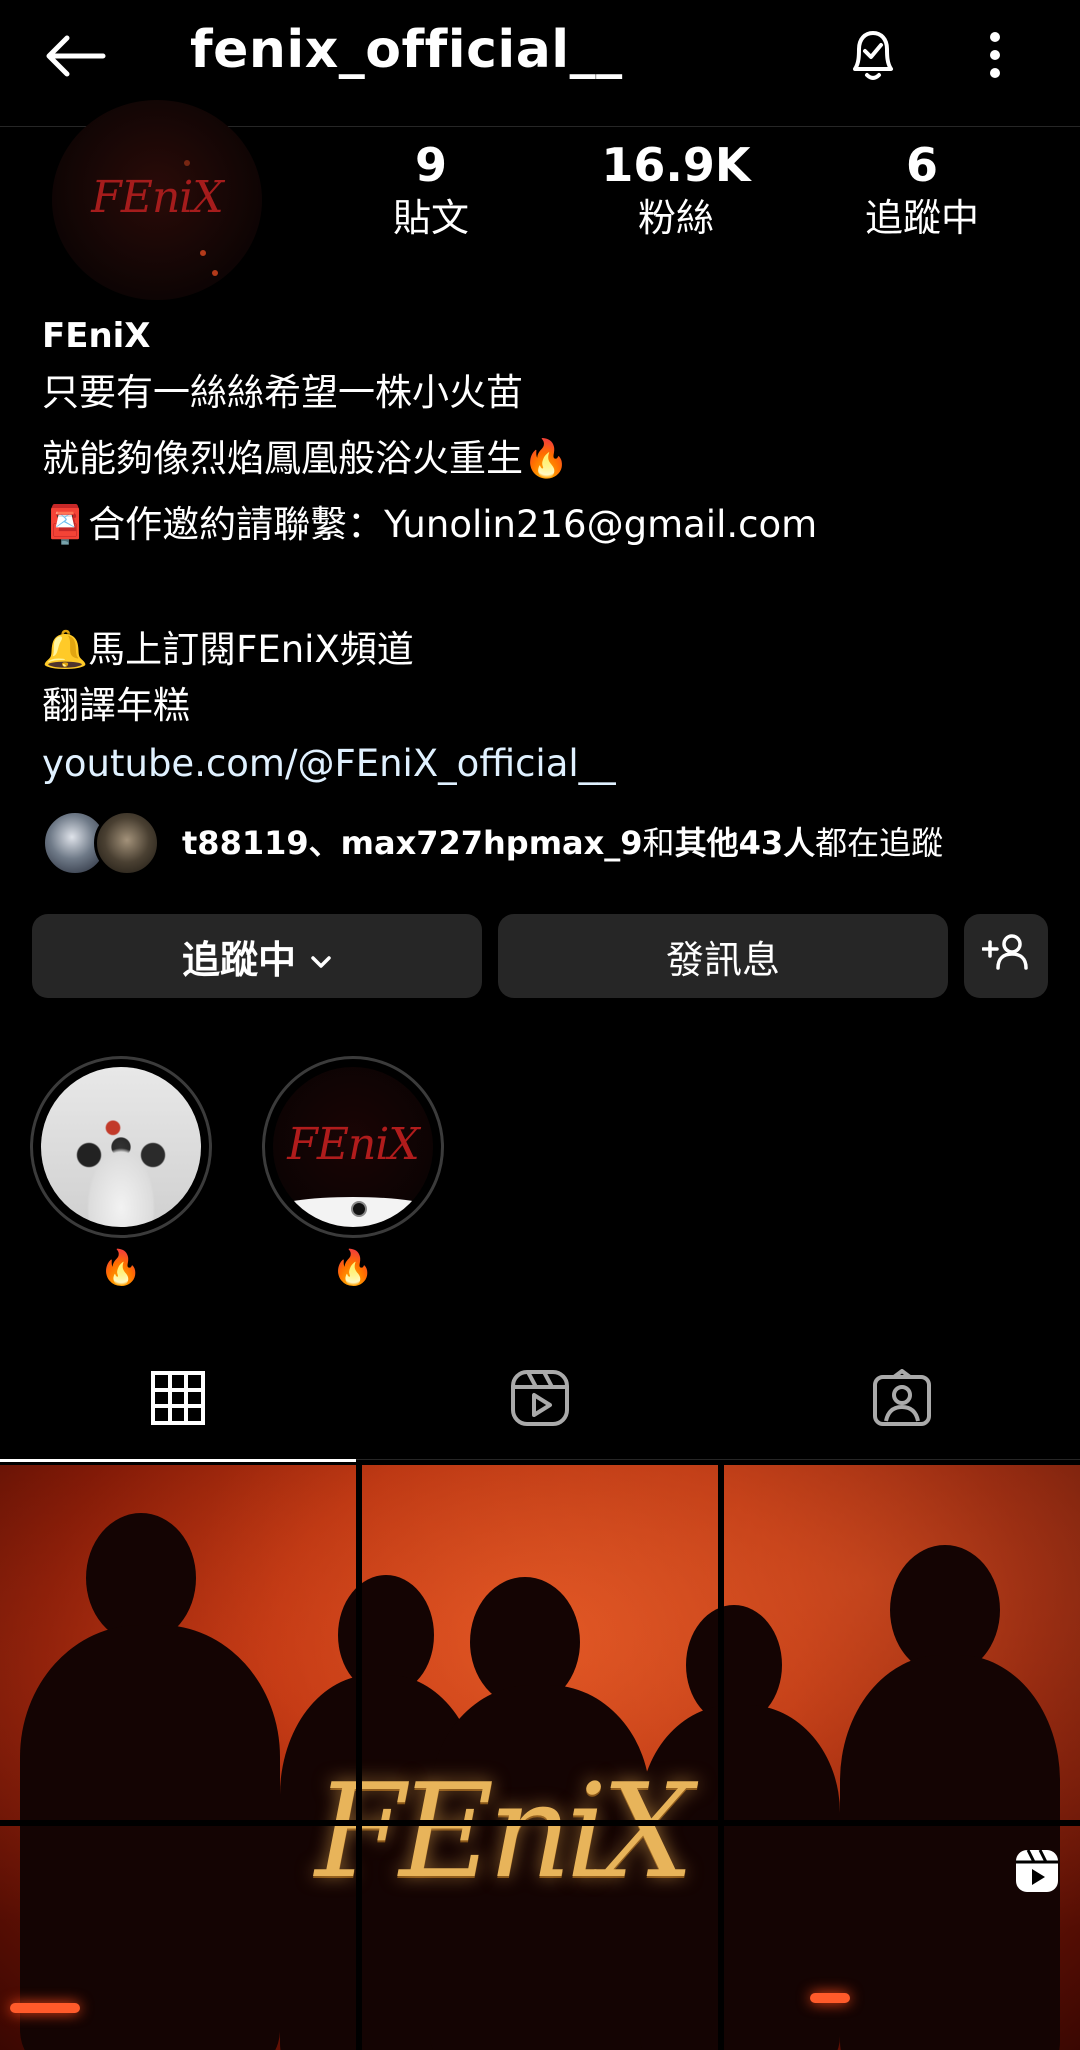 Image resolution: width=1080 pixels, height=2050 pixels. What do you see at coordinates (676, 165) in the screenshot?
I see `stat-followers-value: 16.9K` at bounding box center [676, 165].